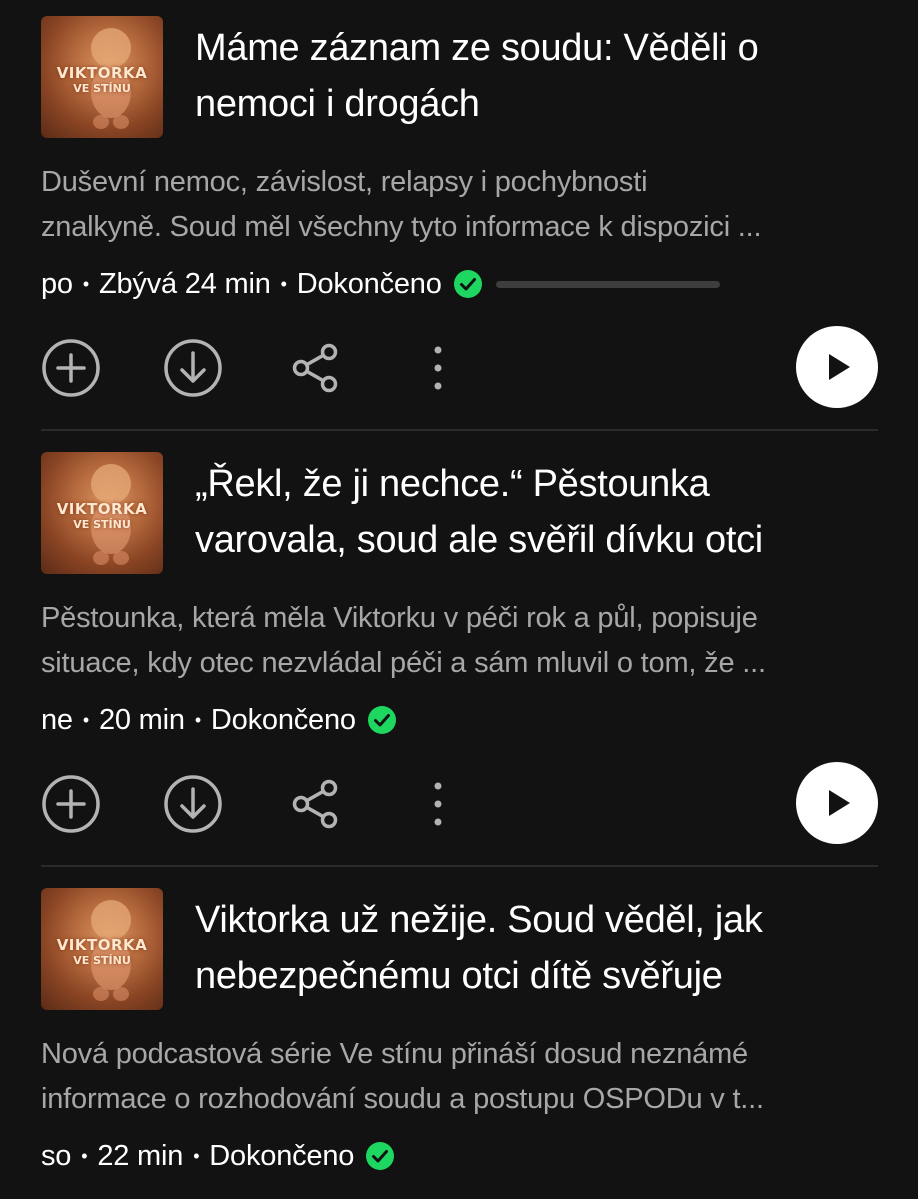 This screenshot has width=918, height=1199. What do you see at coordinates (479, 920) in the screenshot?
I see `episode-title-line: Viktorka už nežije. Soud věděl, jak` at bounding box center [479, 920].